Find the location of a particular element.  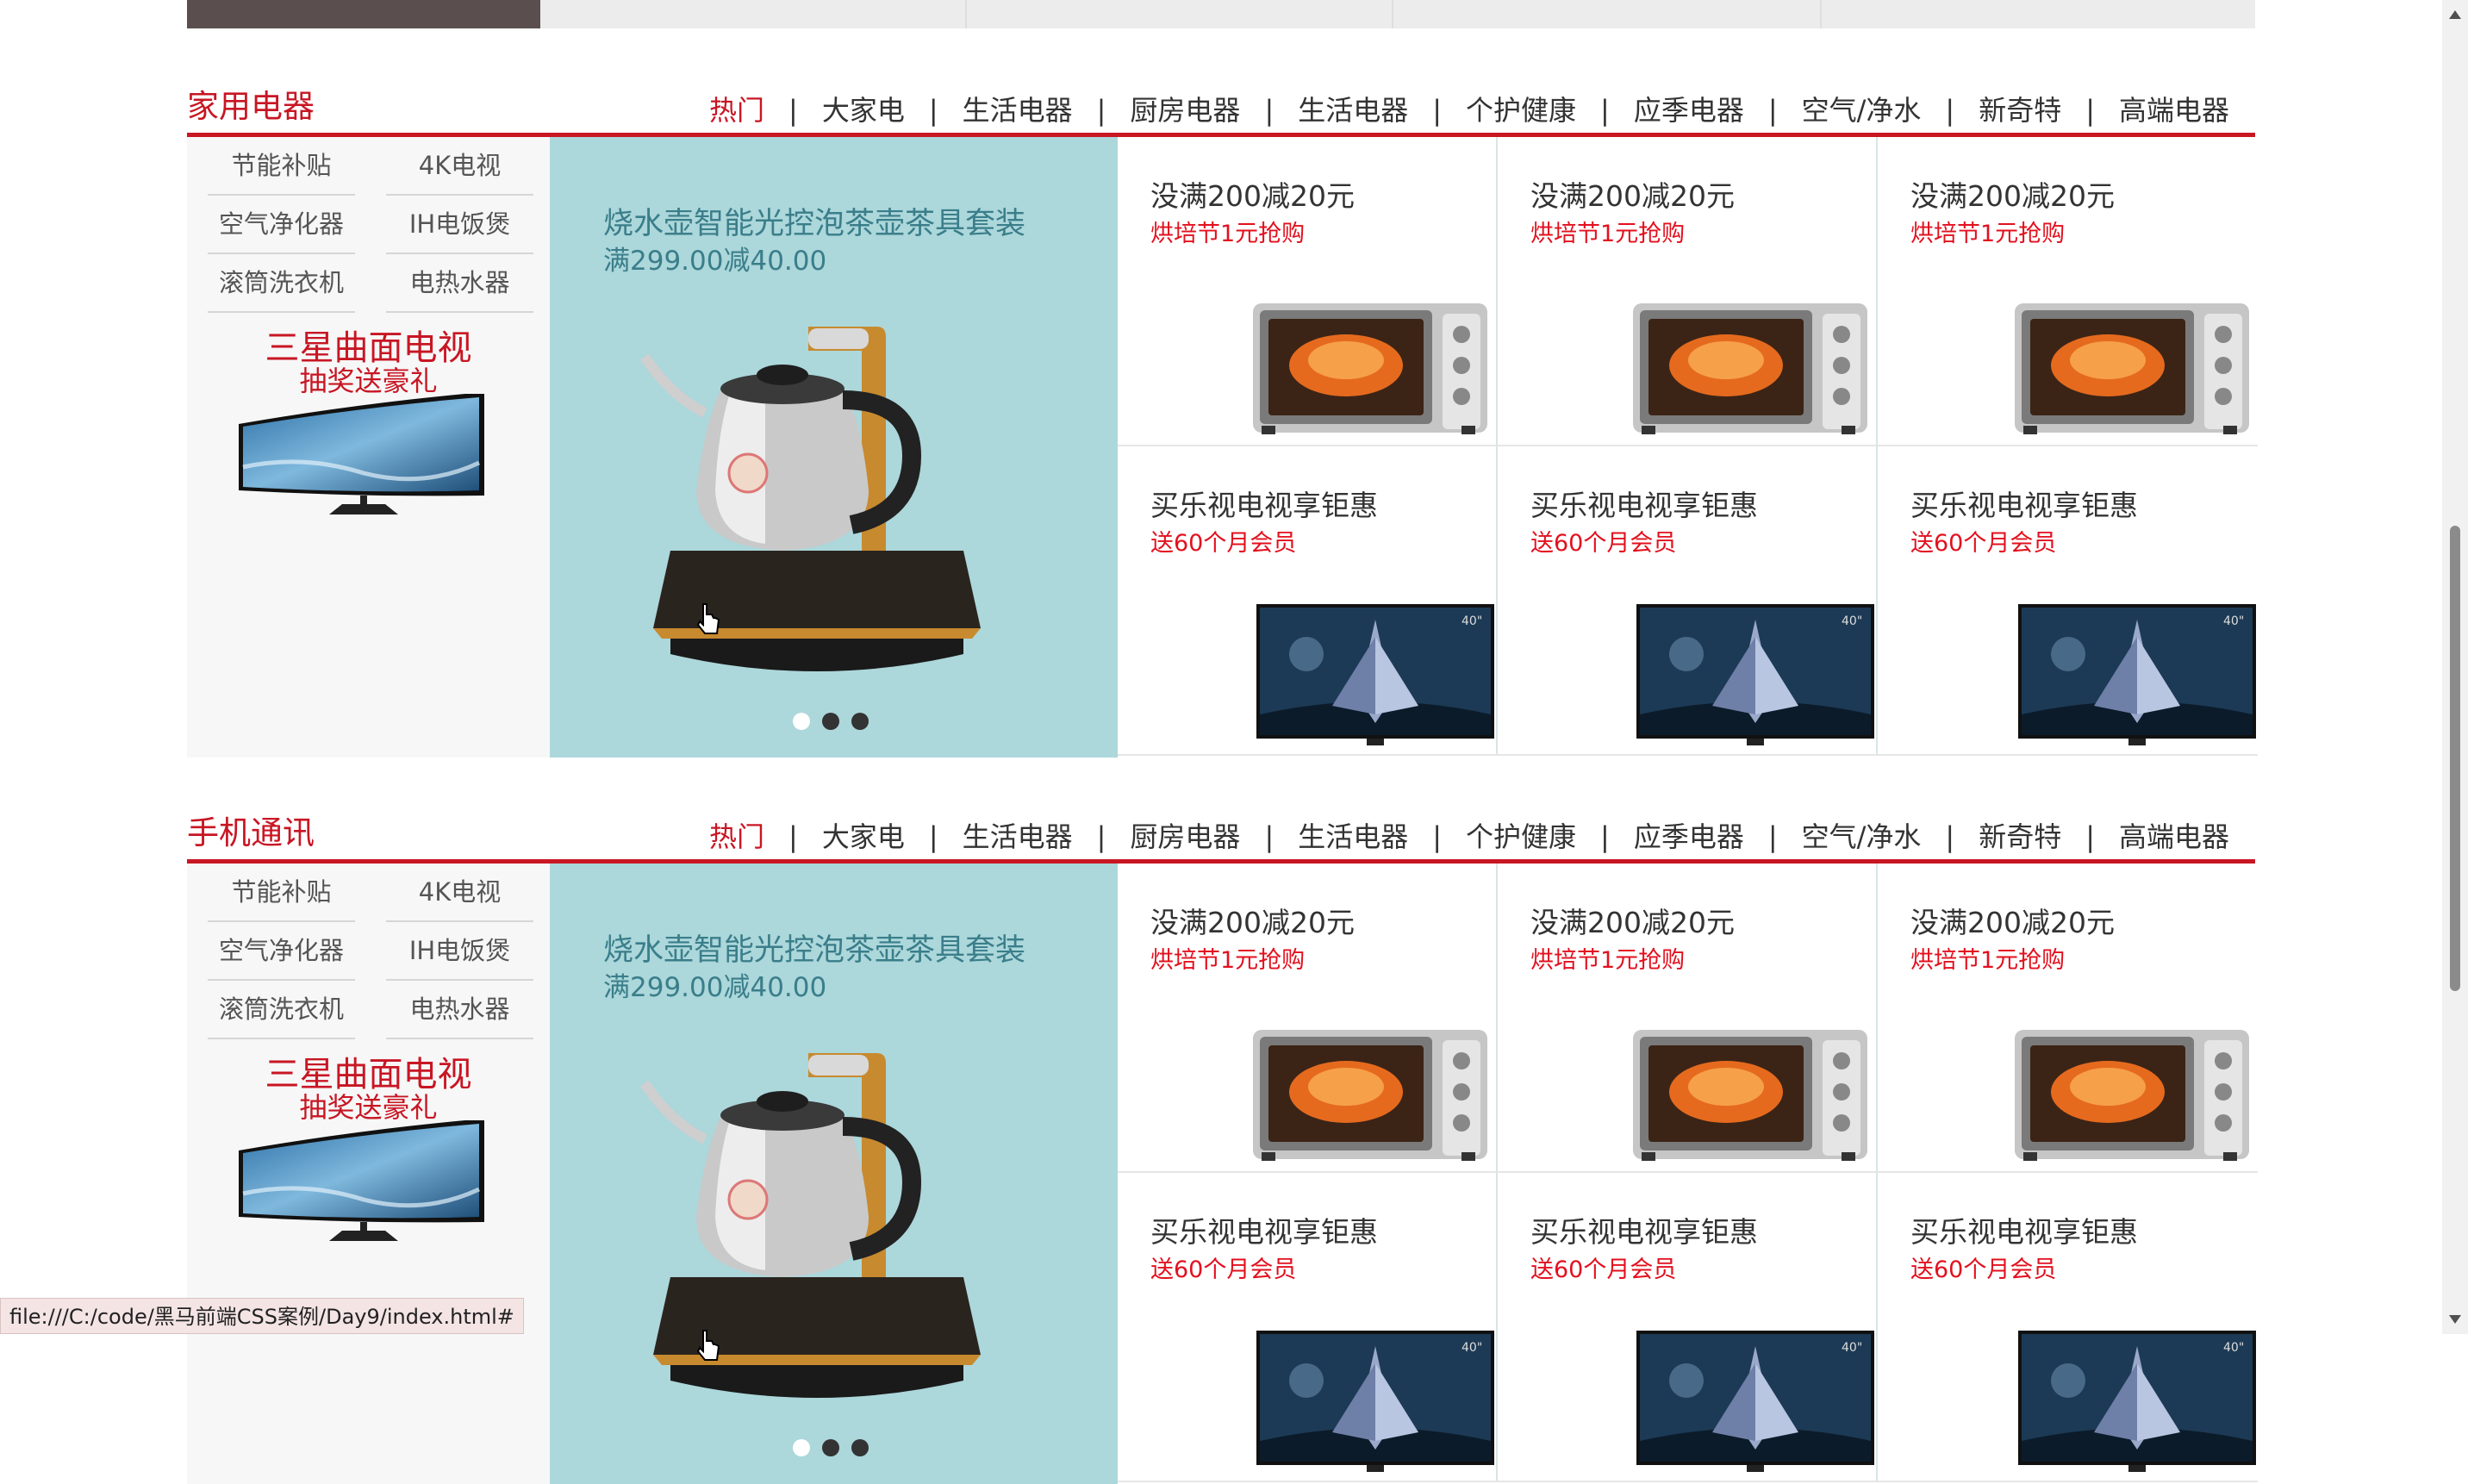

scrollbar-thumb is located at coordinates (2455, 758).